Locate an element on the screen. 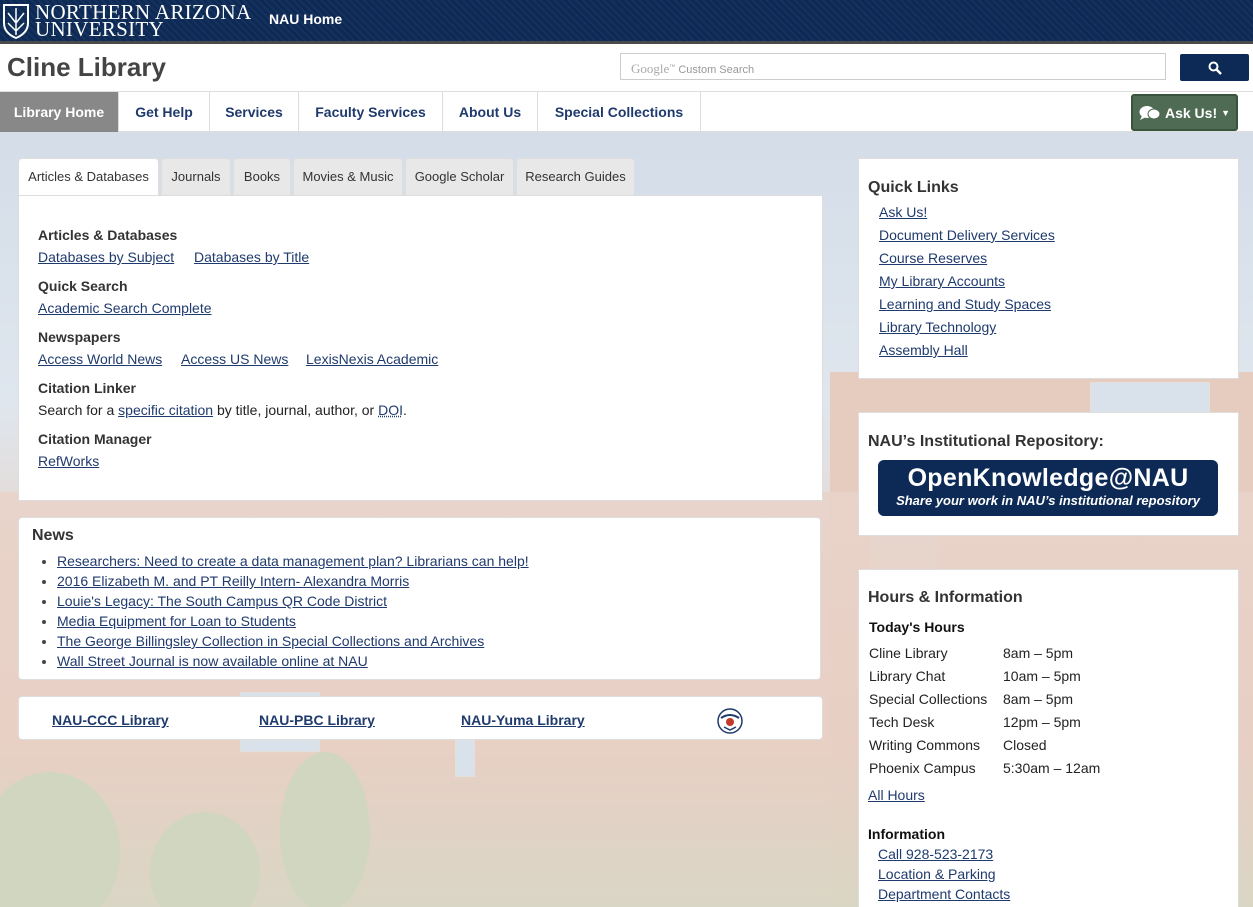 The width and height of the screenshot is (1253, 907). hours-place: Special Collections is located at coordinates (928, 699).